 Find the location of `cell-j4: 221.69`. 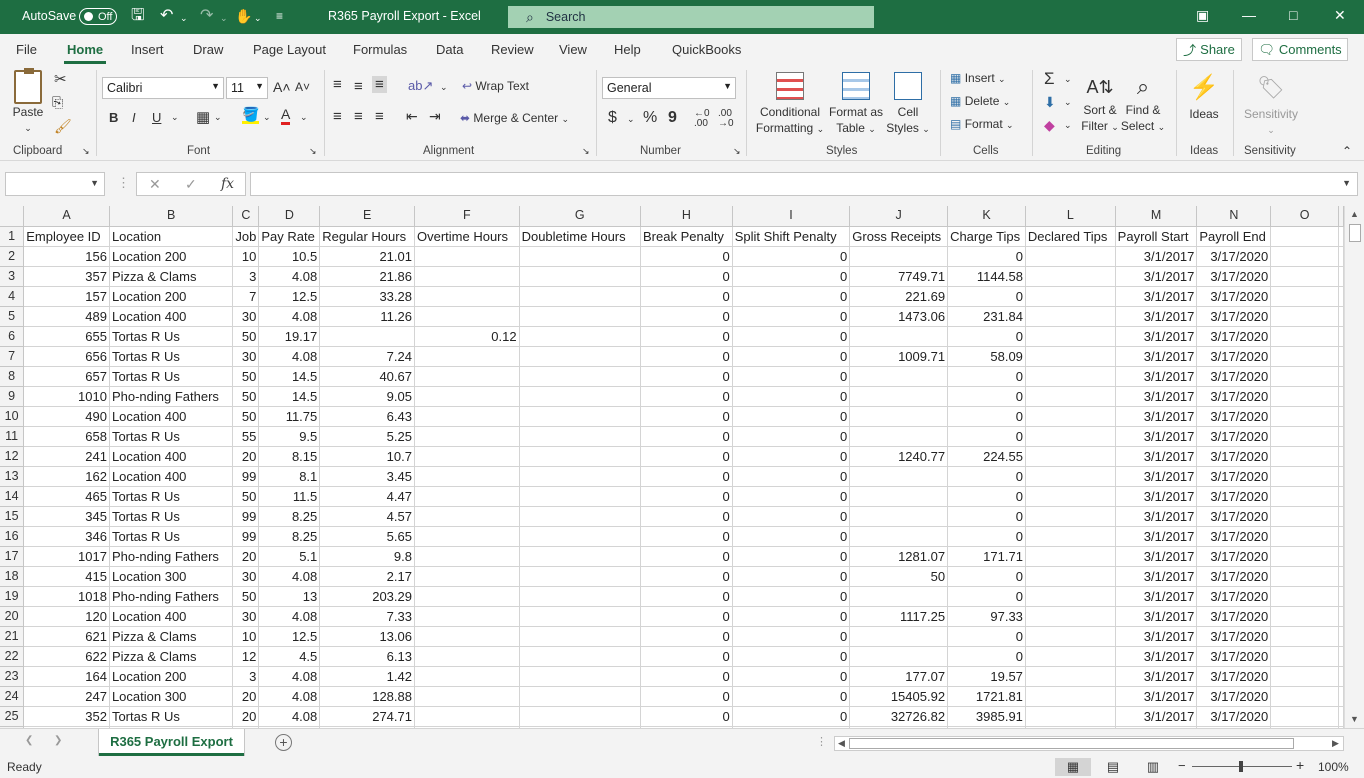

cell-j4: 221.69 is located at coordinates (899, 296).